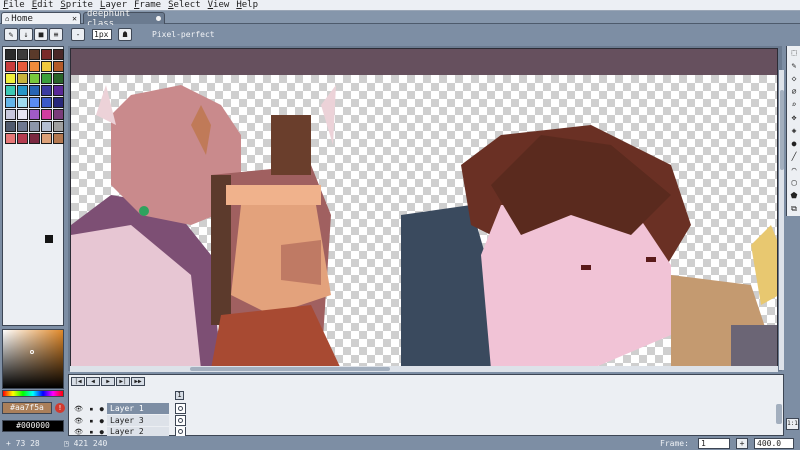 The image size is (800, 450). I want to click on next-frame-icon: ▶|, so click(123, 381).